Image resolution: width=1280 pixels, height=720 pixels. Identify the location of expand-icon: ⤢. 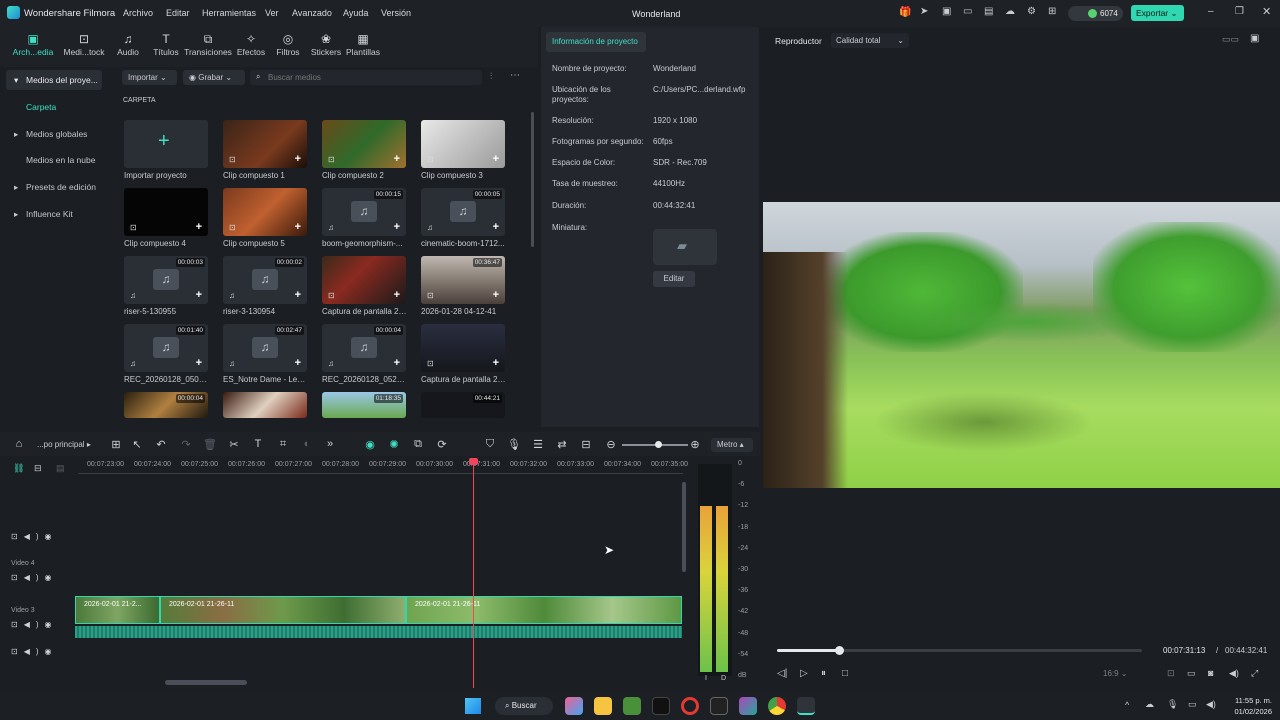
(1254, 673).